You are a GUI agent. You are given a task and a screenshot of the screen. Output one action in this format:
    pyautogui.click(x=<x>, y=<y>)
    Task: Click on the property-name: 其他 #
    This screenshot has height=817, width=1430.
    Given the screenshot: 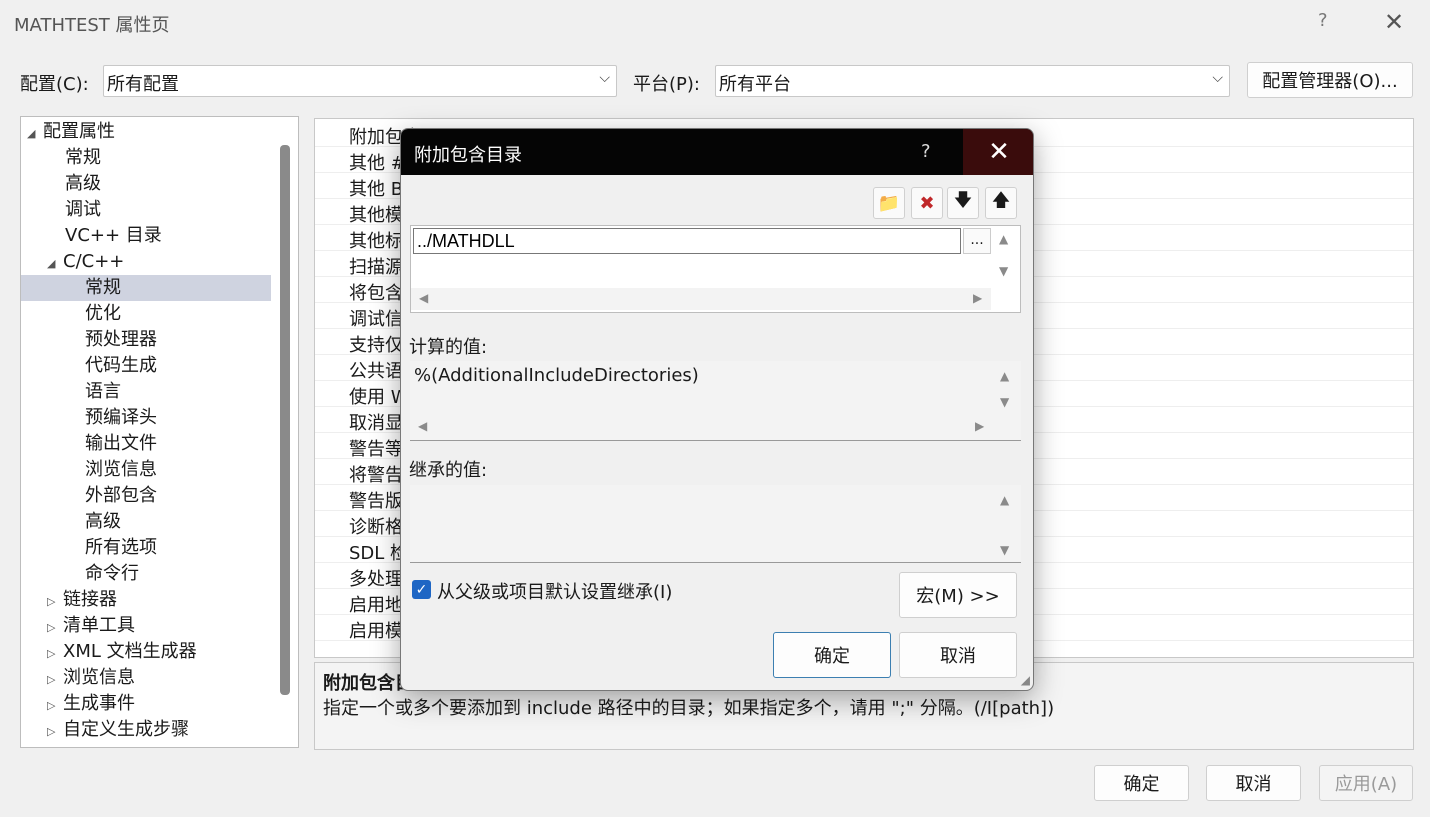 What is the action you would take?
    pyautogui.click(x=377, y=163)
    